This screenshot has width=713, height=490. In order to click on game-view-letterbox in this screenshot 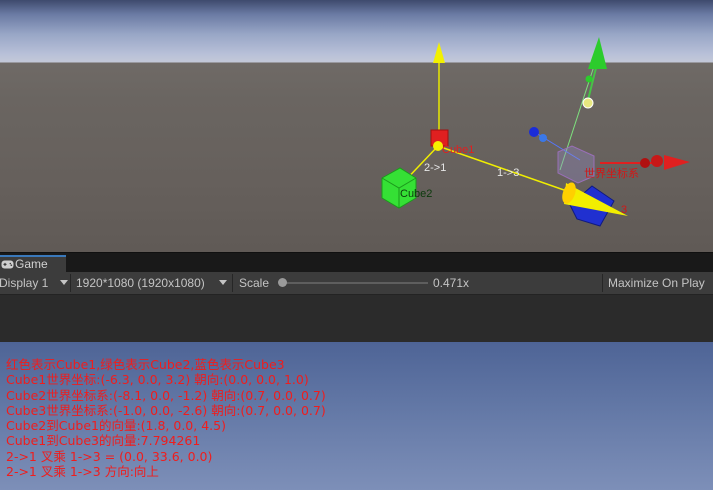, I will do `click(356, 318)`.